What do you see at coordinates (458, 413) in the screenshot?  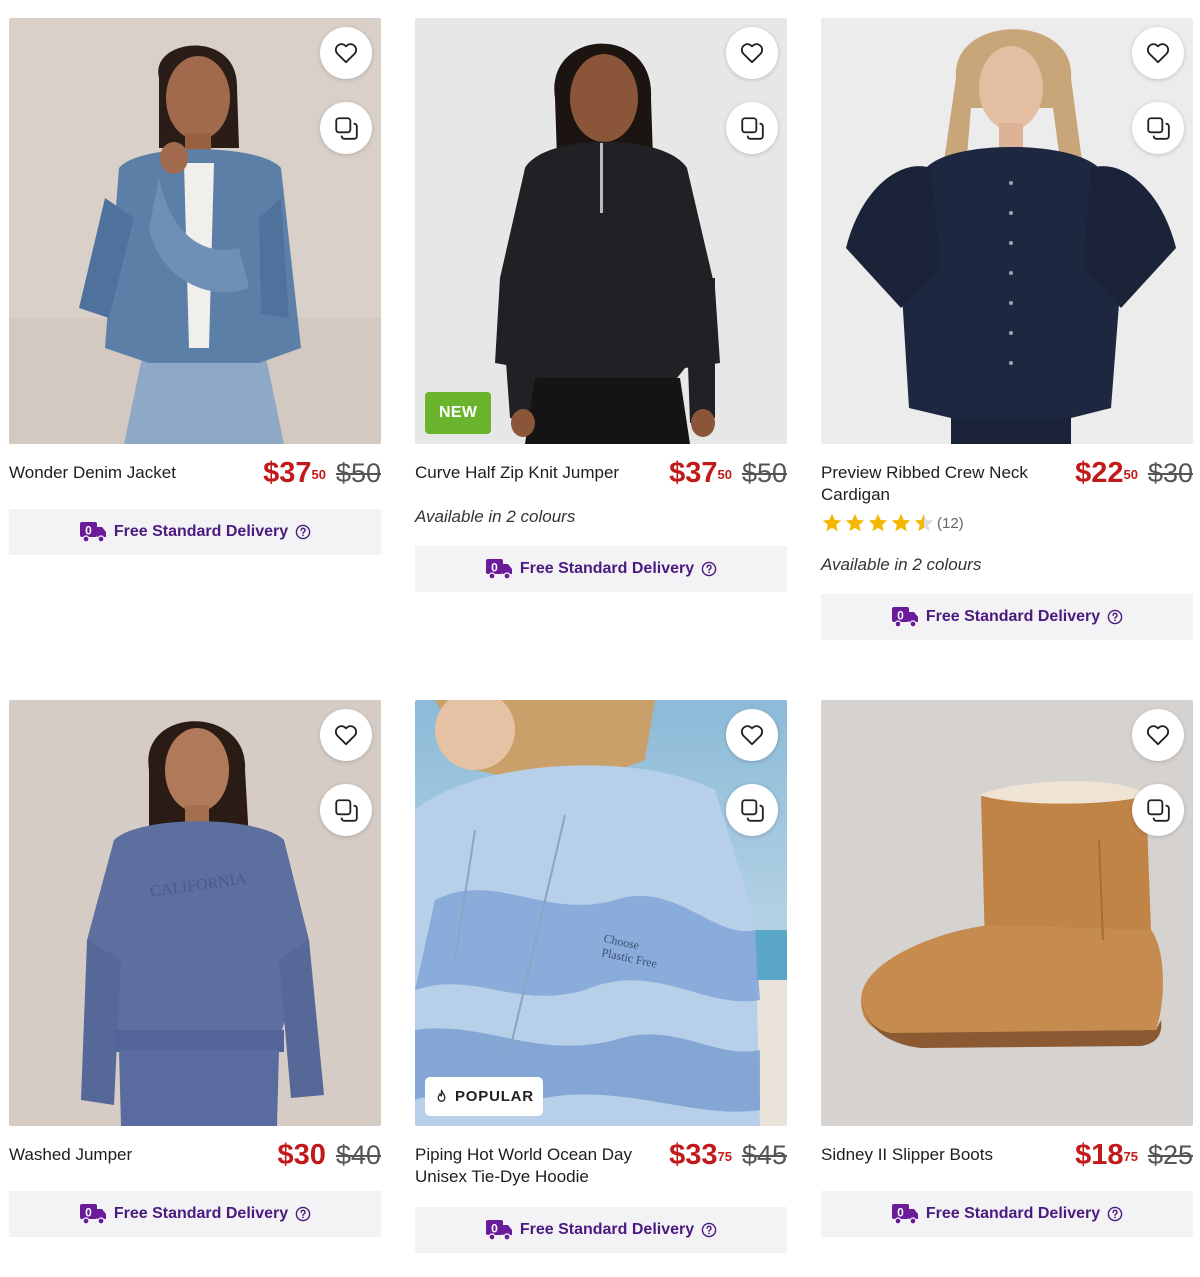 I see `new-badge: NEW` at bounding box center [458, 413].